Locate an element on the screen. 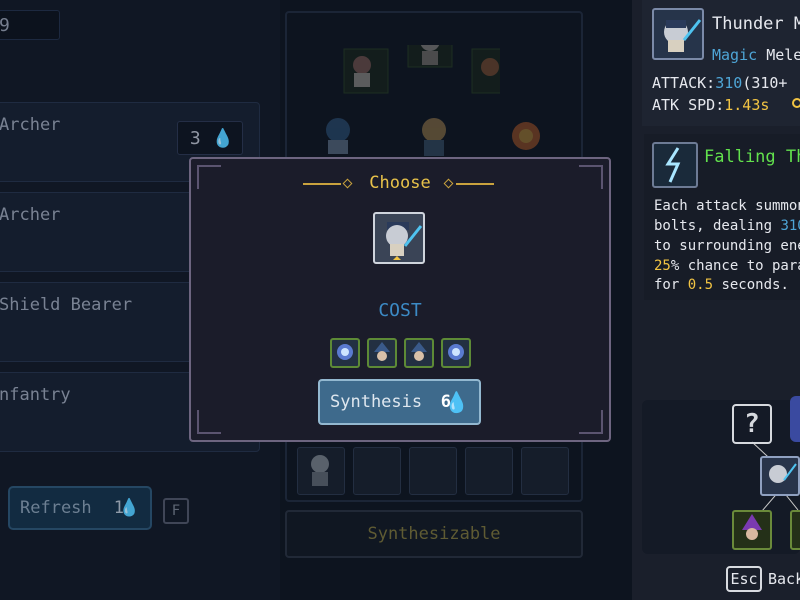  chosen-unit-slot is located at coordinates (399, 238).